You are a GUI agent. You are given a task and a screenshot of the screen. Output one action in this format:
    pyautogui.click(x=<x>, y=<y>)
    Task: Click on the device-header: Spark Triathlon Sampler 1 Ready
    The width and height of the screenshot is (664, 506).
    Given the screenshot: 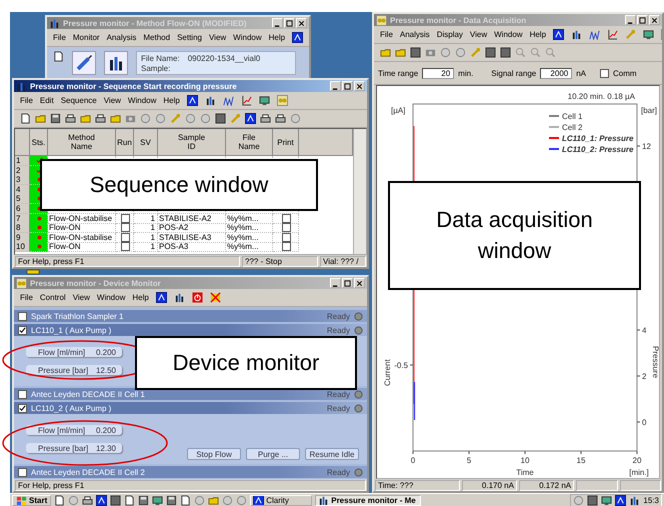 What is the action you would take?
    pyautogui.click(x=190, y=316)
    